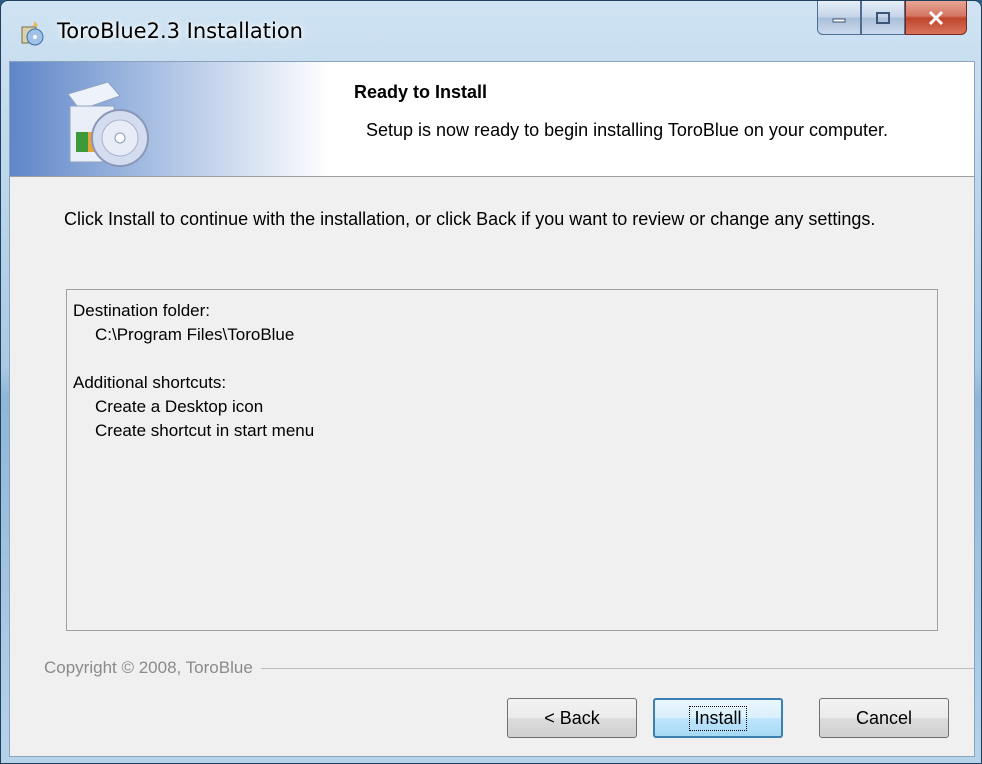 Image resolution: width=982 pixels, height=764 pixels. What do you see at coordinates (491, 31) in the screenshot?
I see `title-bar: ToroBlue2.3 Installation` at bounding box center [491, 31].